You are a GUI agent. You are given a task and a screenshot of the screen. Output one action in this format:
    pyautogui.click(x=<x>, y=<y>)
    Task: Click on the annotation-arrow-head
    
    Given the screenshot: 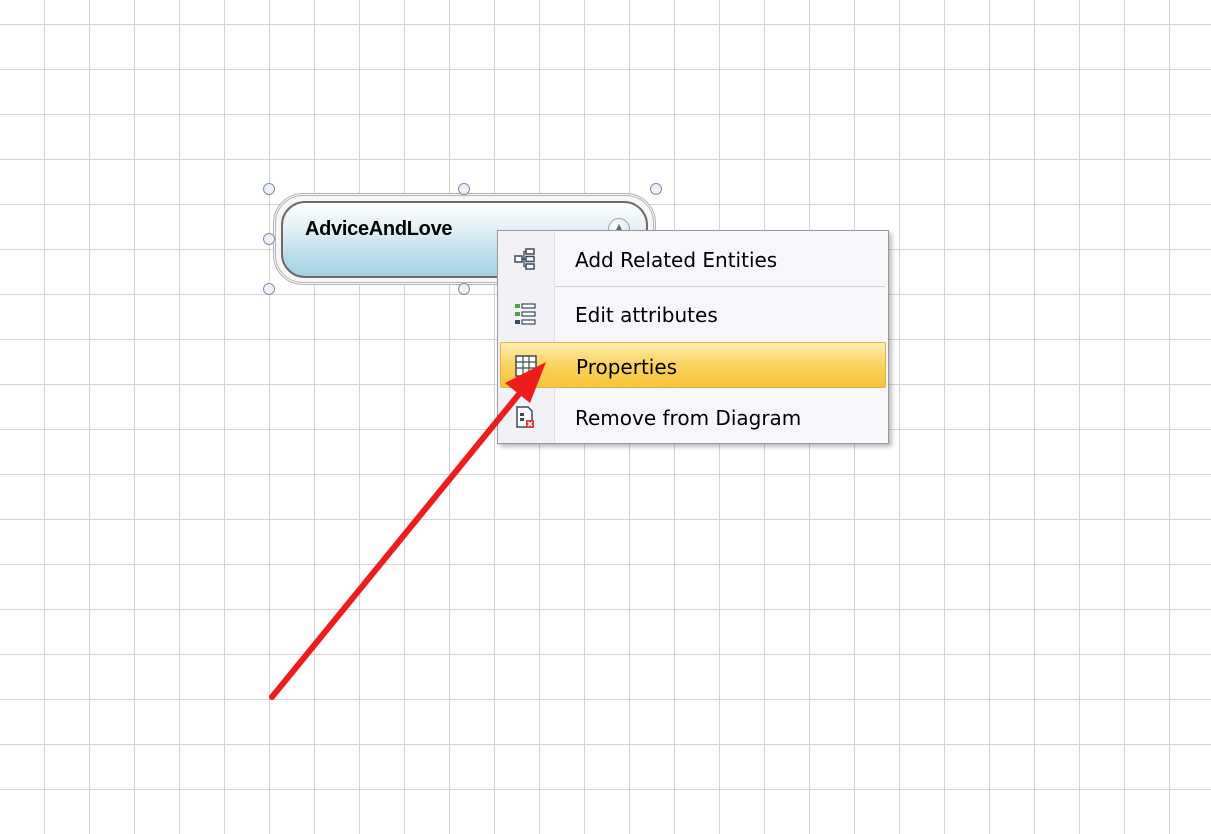 What is the action you would take?
    pyautogui.click(x=525, y=382)
    